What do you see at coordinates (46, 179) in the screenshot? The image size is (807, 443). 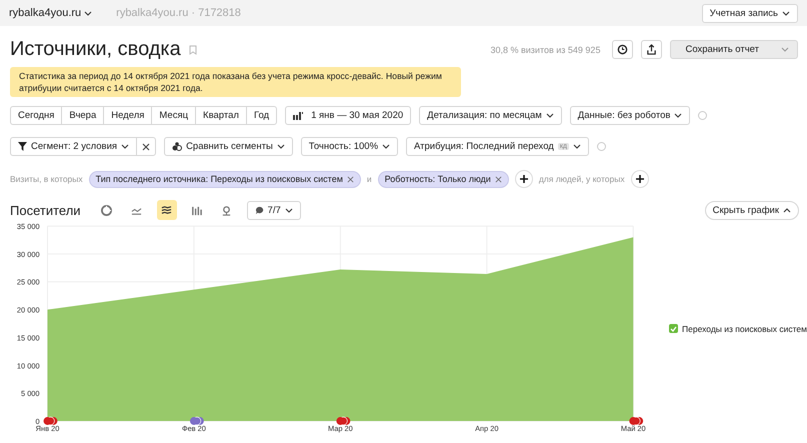 I see `conditions-label: Визиты, в которых` at bounding box center [46, 179].